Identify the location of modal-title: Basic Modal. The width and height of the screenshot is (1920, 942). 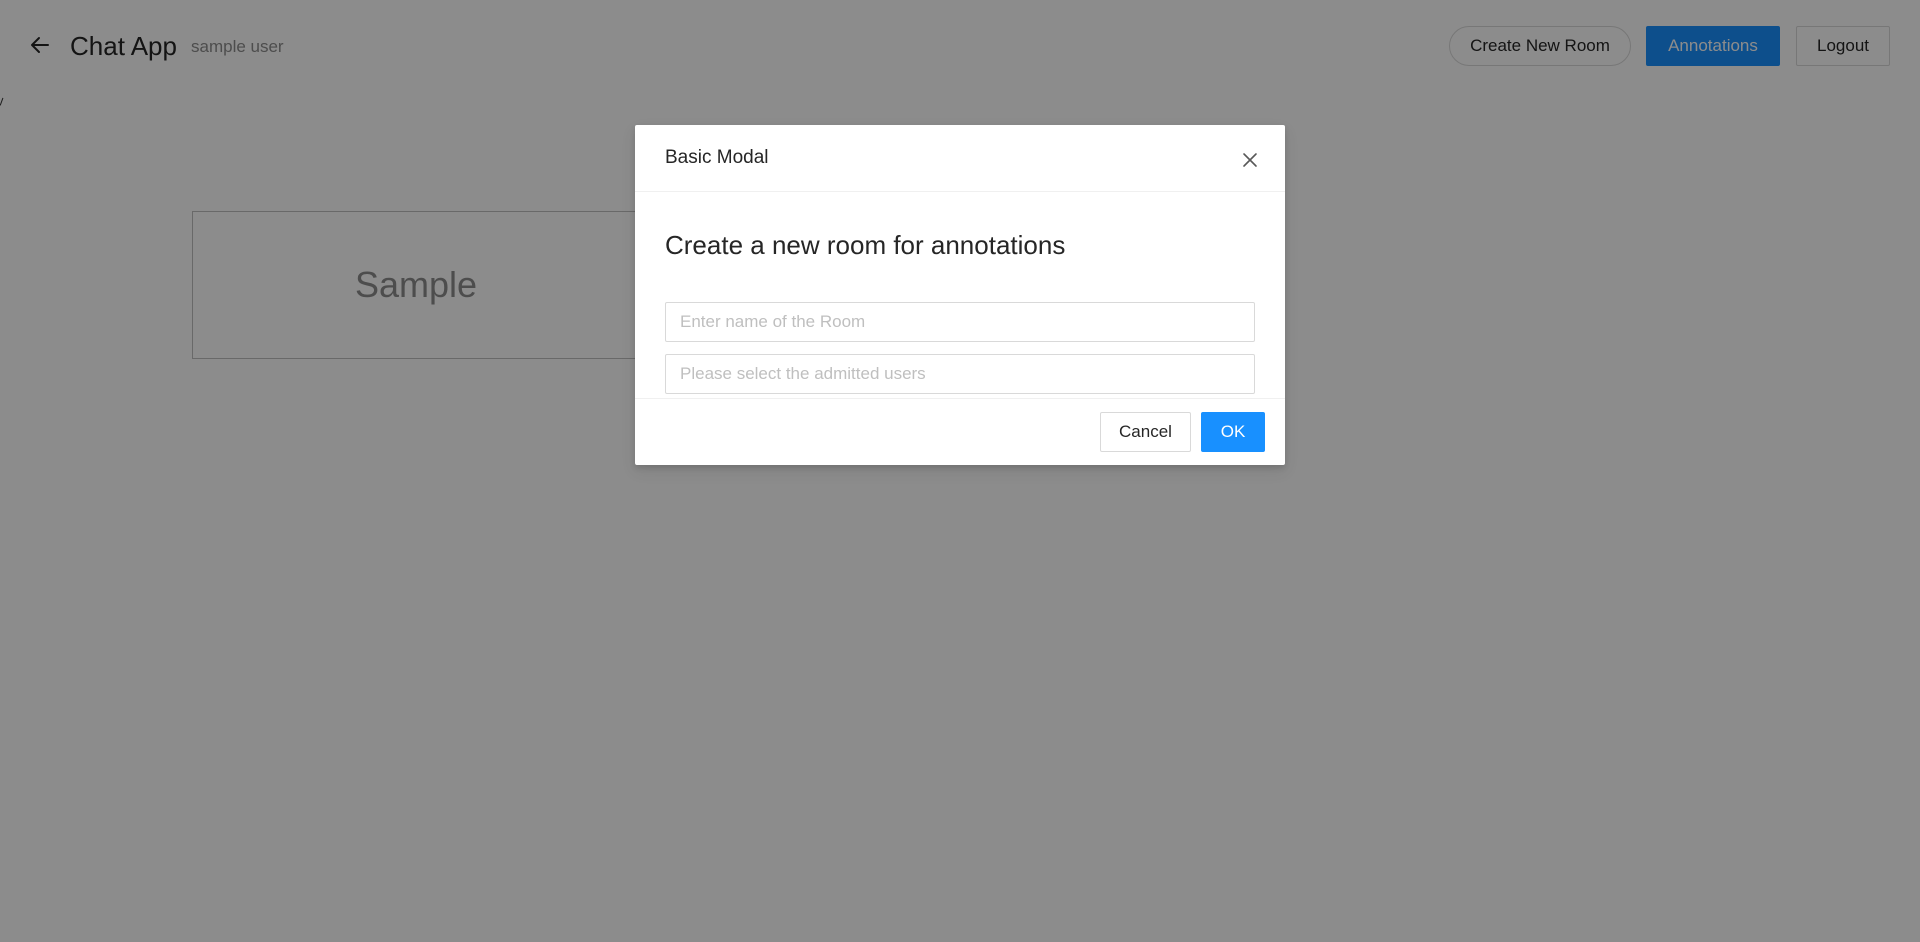
(717, 157).